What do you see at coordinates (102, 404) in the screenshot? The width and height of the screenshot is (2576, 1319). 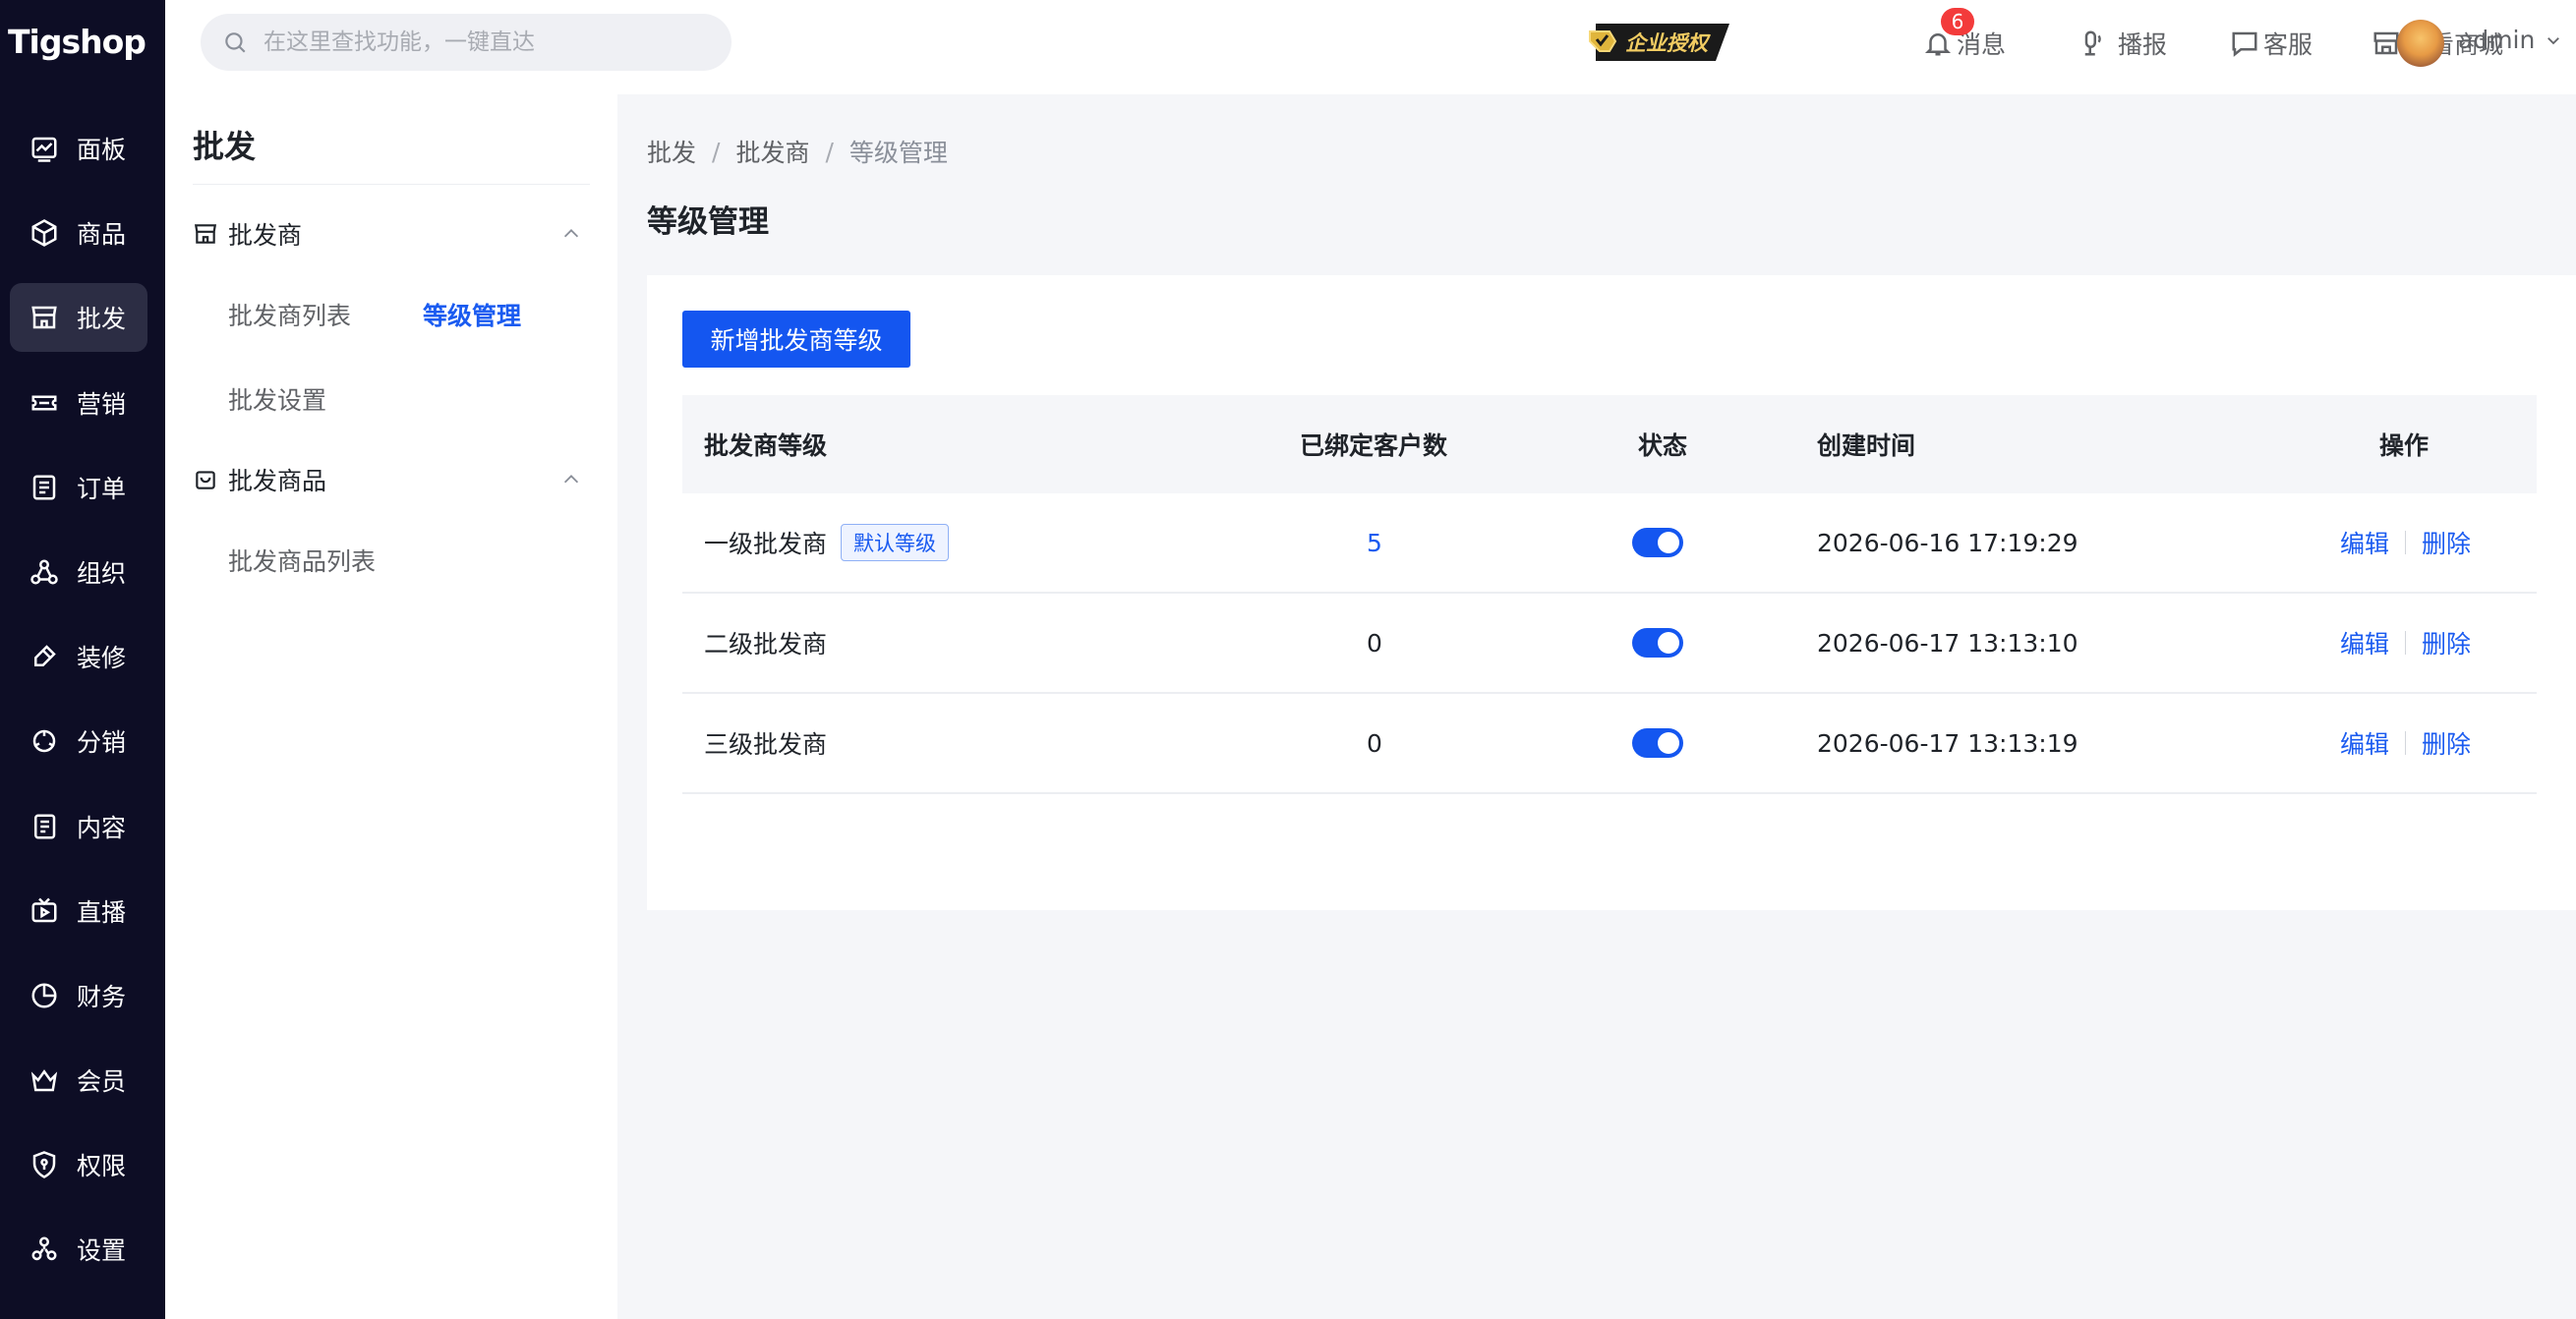 I see `nav-label: 营销` at bounding box center [102, 404].